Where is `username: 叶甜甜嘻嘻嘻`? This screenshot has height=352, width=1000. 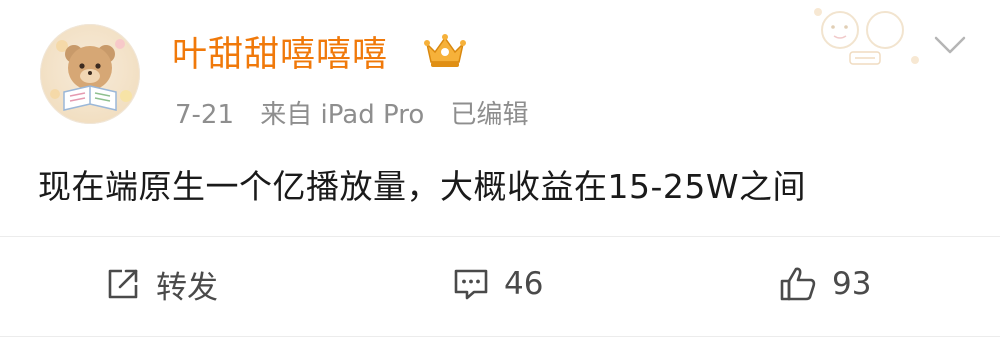
username: 叶甜甜嘻嘻嘻 is located at coordinates (280, 51).